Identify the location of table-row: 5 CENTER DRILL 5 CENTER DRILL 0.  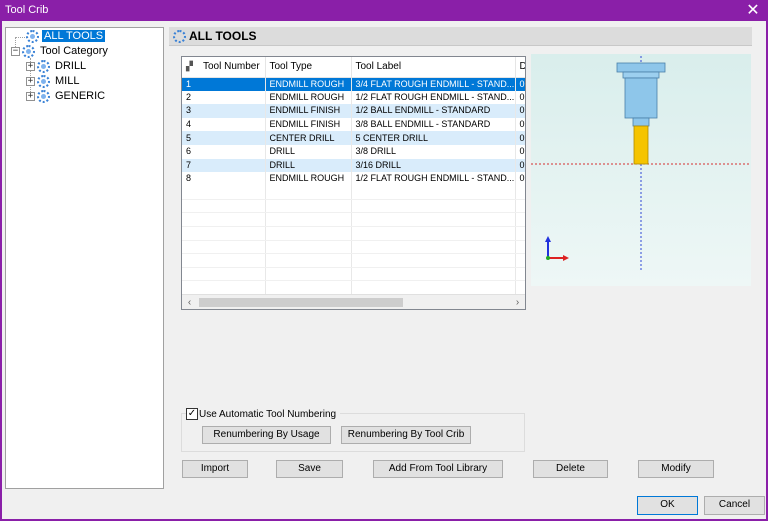
(353, 138).